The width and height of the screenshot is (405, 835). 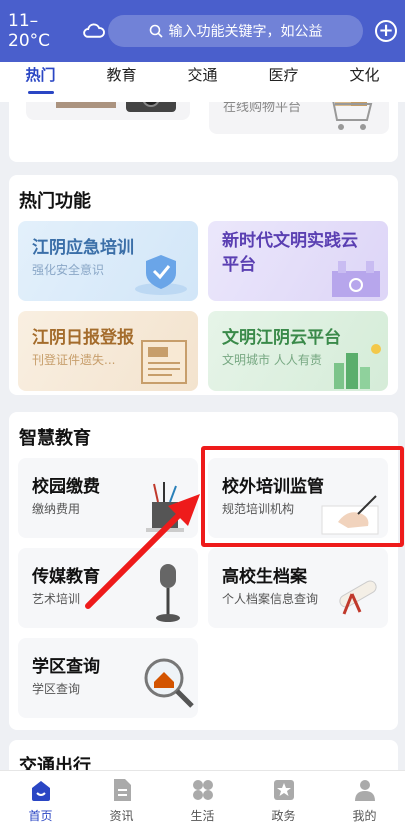 I want to click on bottom-navigation: 首页 资讯 生活 政务 我的, so click(x=202, y=802).